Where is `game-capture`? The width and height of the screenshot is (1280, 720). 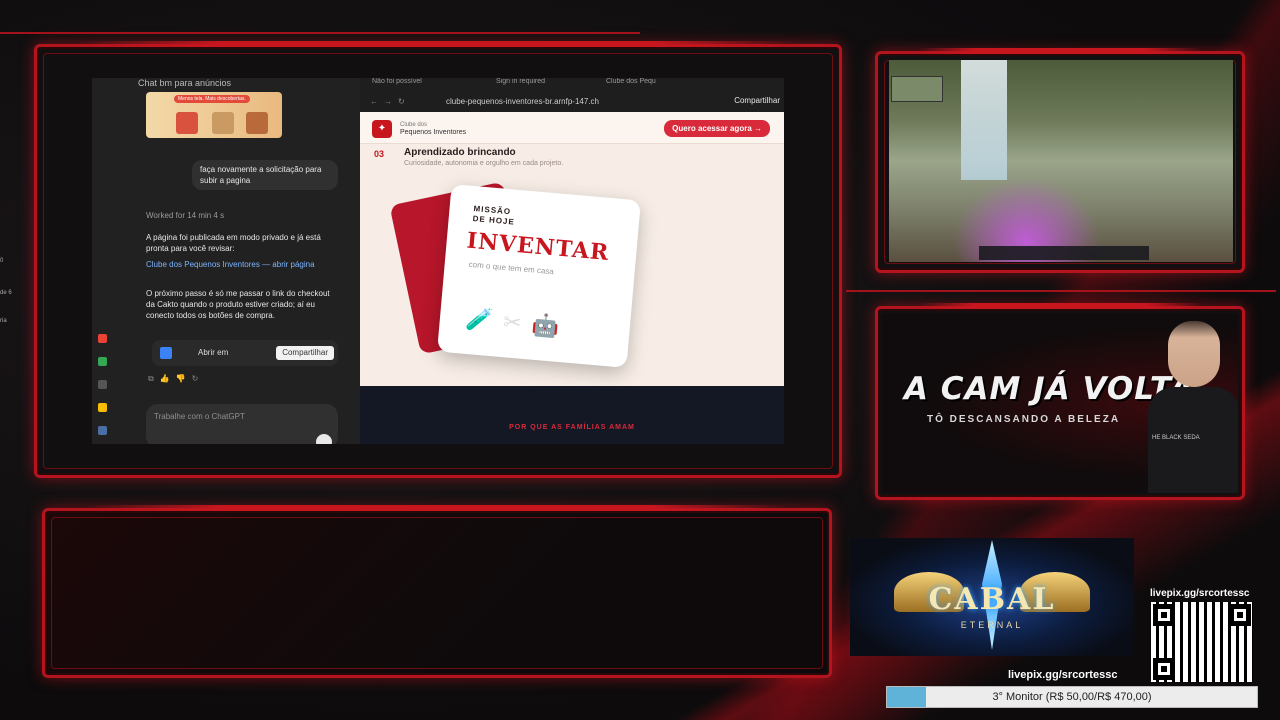 game-capture is located at coordinates (1061, 161).